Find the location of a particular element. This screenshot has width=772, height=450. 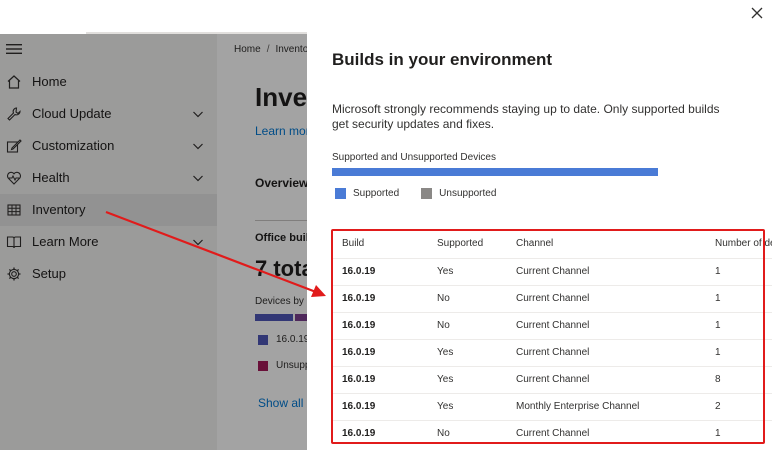

legend-swatch-unsupported is located at coordinates (427, 193).